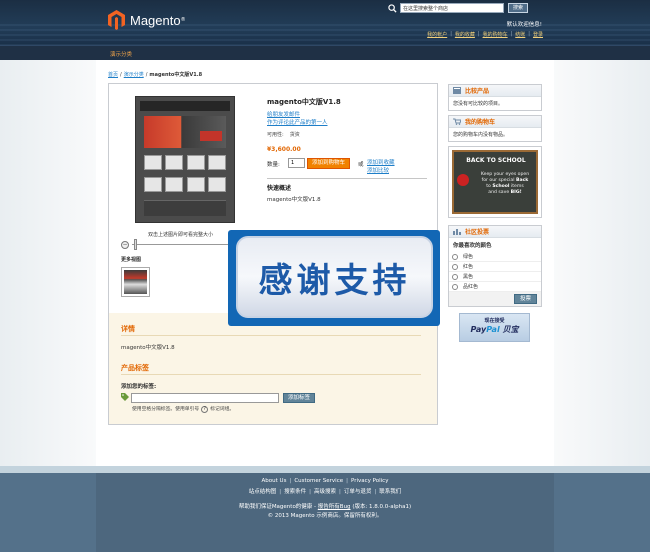 The image size is (650, 552). I want to click on qty-input, so click(296, 163).